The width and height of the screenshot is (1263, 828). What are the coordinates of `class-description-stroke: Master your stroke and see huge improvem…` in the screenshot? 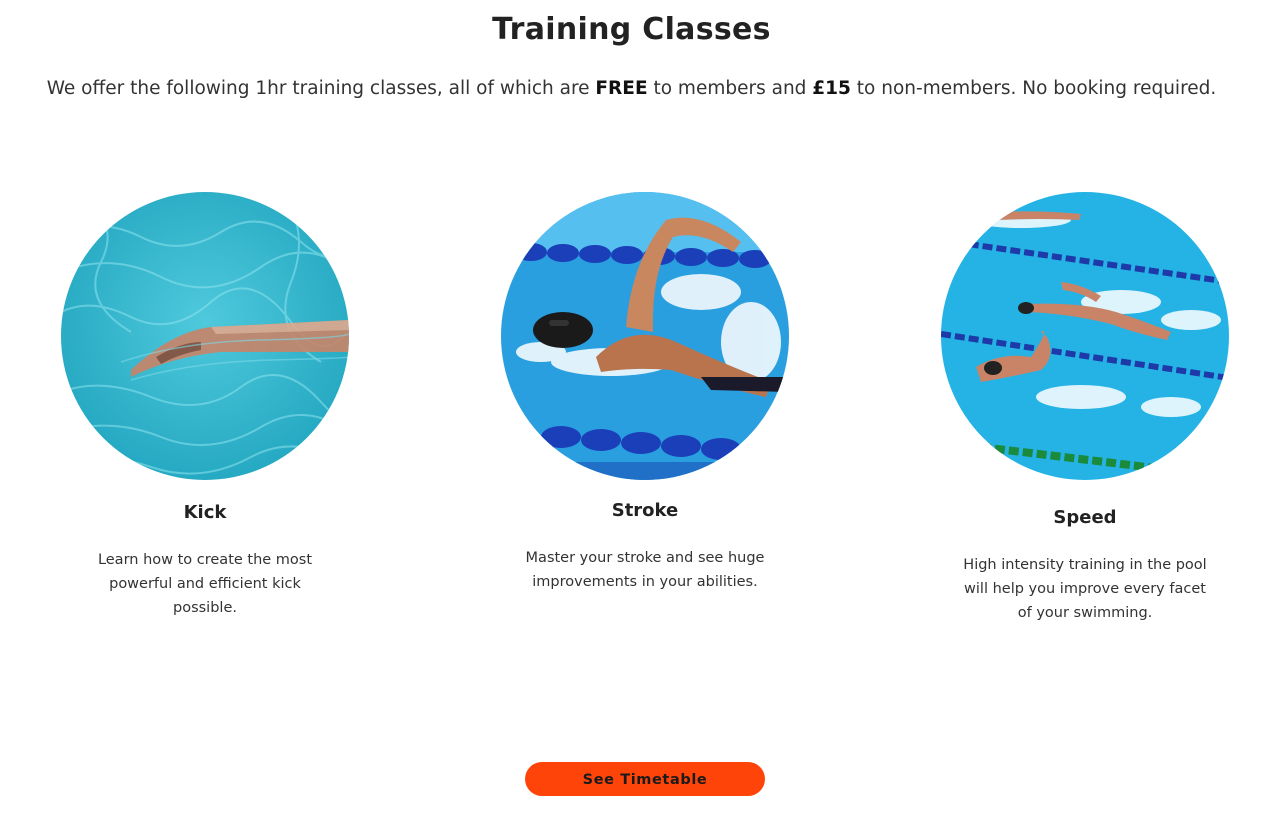 It's located at (645, 570).